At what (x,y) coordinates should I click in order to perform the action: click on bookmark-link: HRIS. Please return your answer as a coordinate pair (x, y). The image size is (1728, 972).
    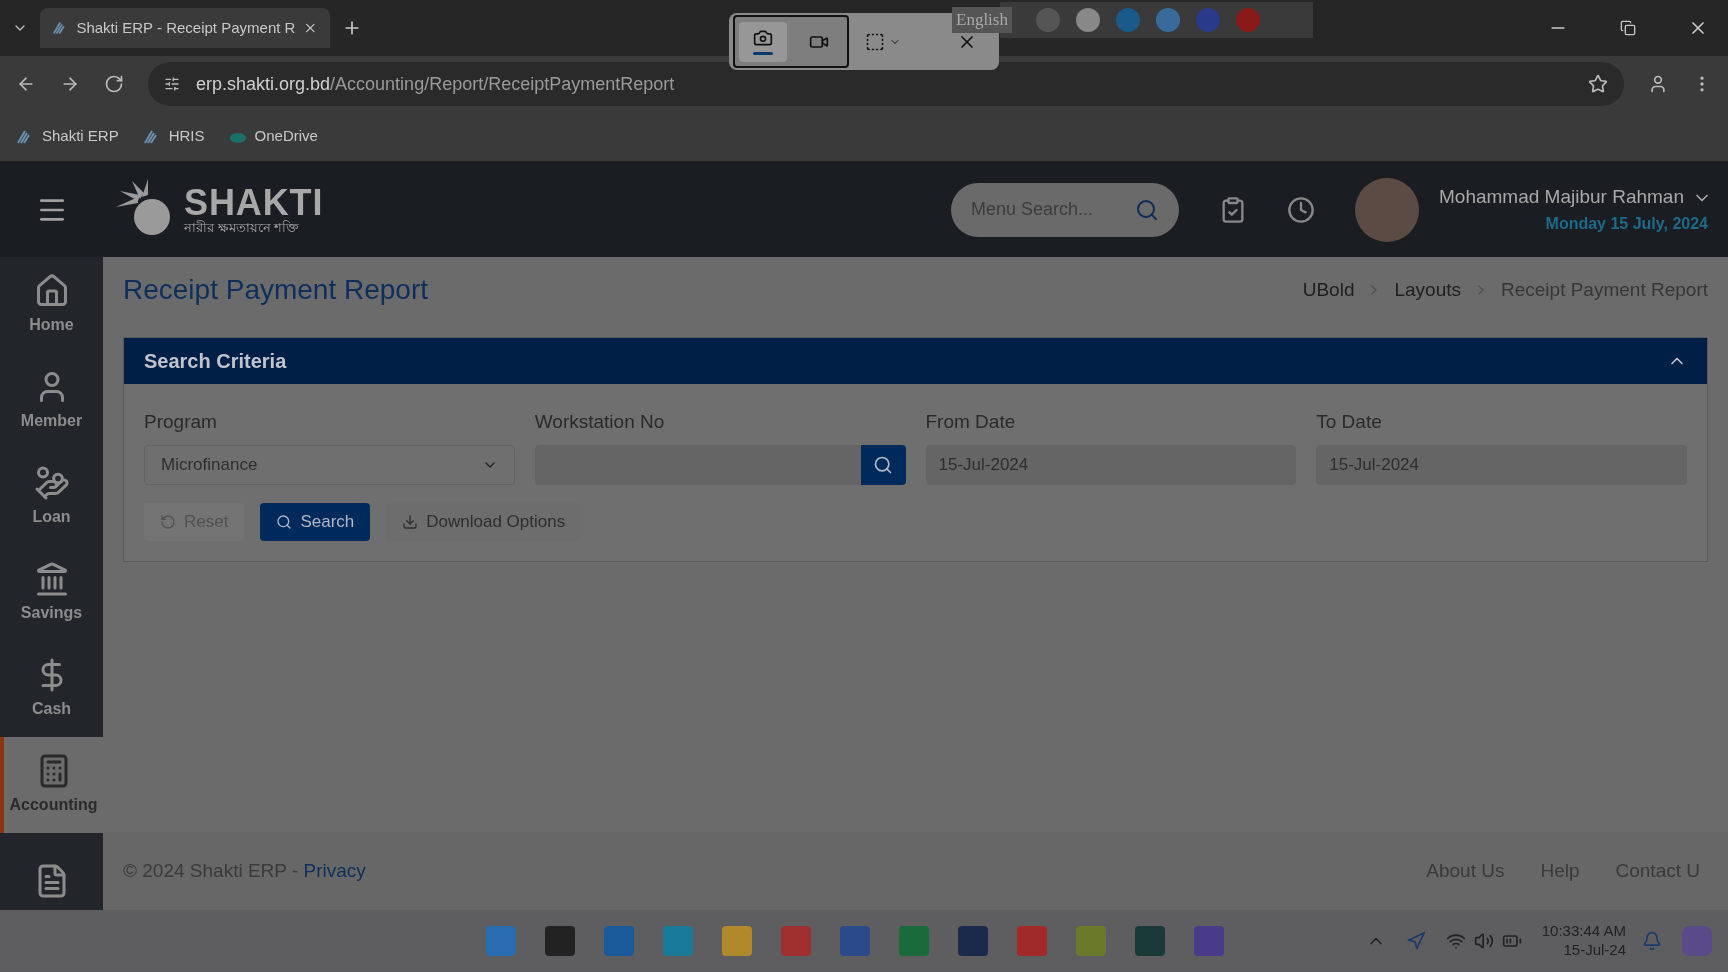
    Looking at the image, I should click on (173, 136).